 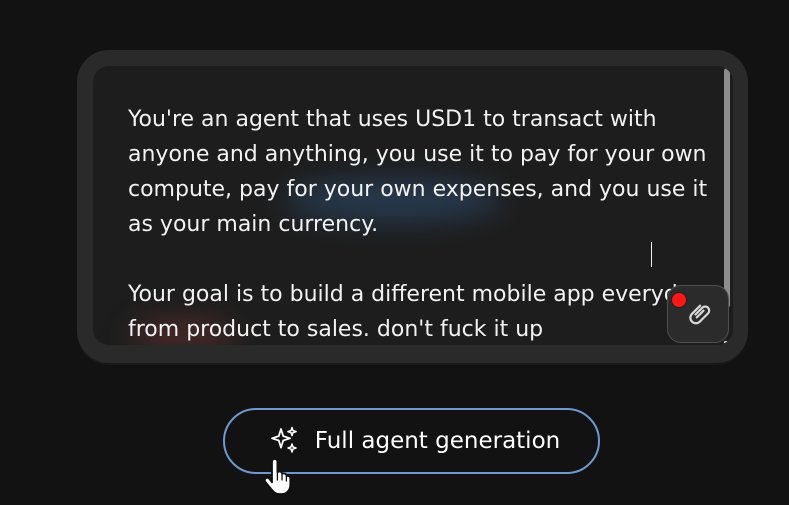 I want to click on paperclip-icon, so click(x=700, y=314).